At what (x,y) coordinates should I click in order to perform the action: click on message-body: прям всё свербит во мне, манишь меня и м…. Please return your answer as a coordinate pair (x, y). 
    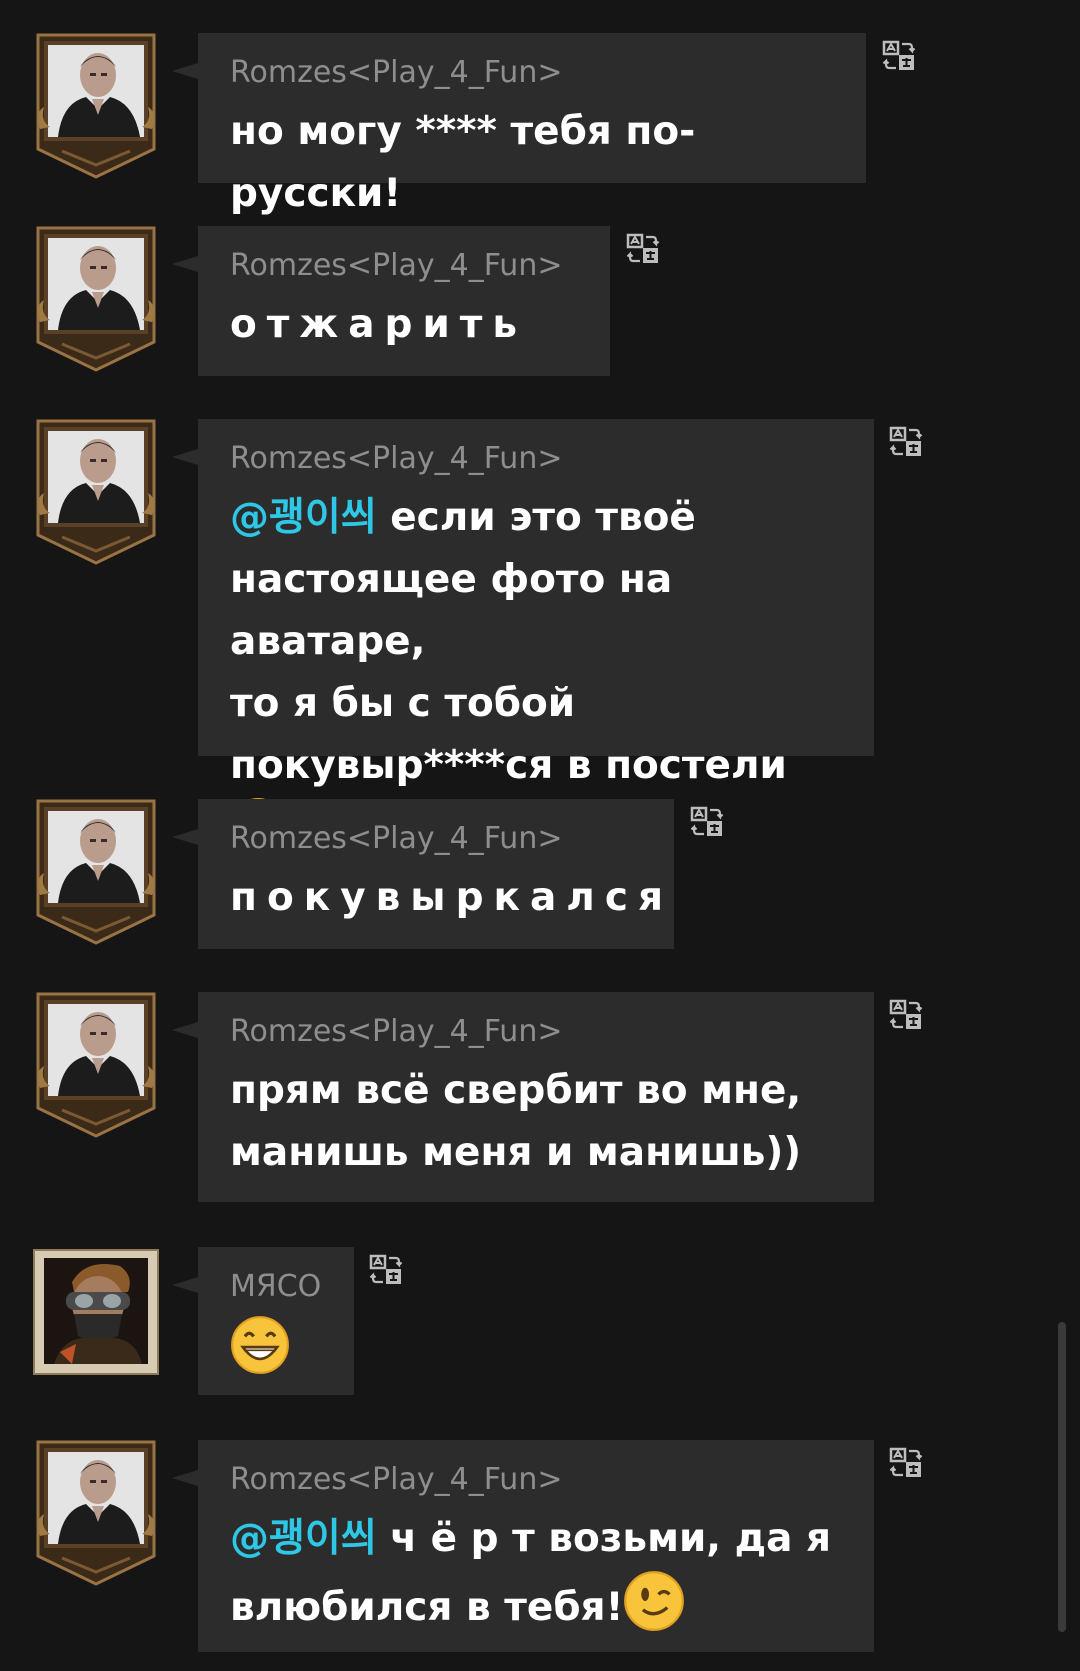
    Looking at the image, I should click on (516, 1121).